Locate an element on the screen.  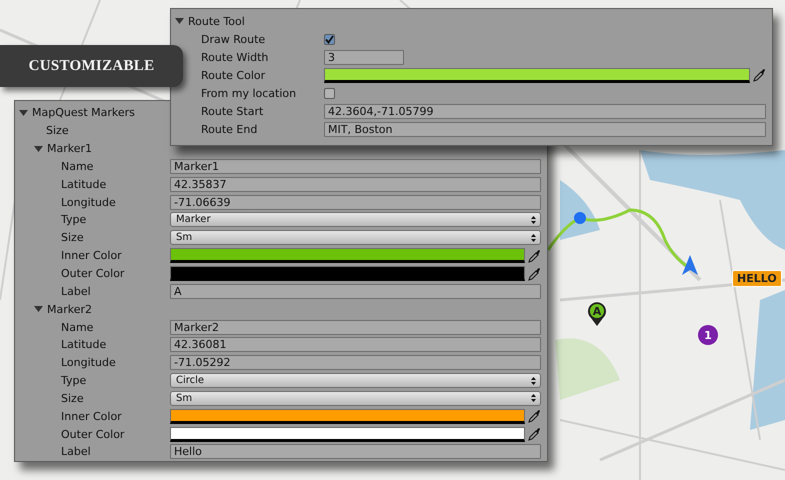
map-label-tag: HELLO is located at coordinates (757, 278).